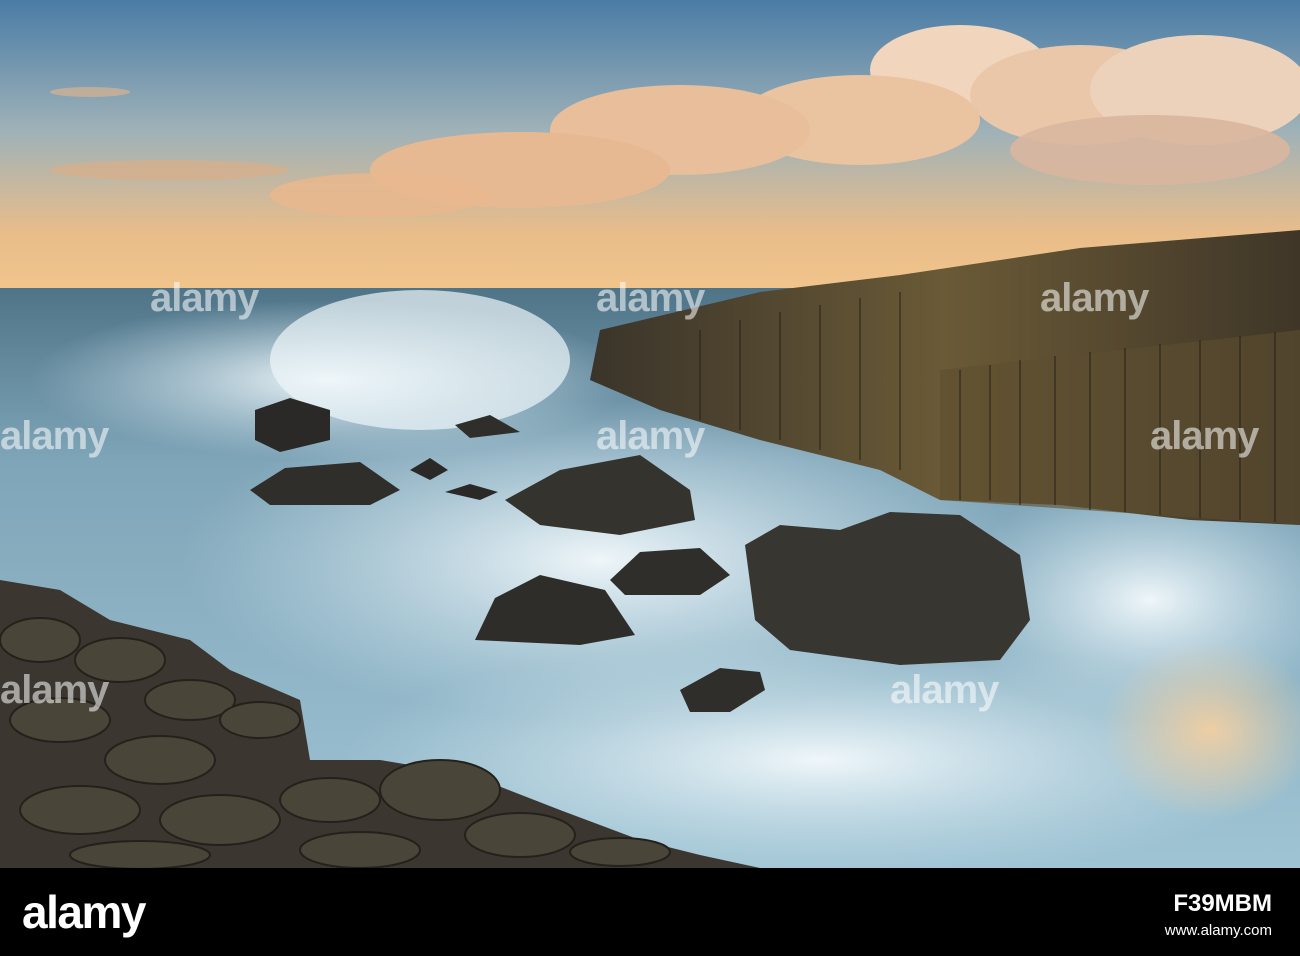 This screenshot has width=1300, height=956. I want to click on footer-bar: alamy F39MBM www.alamy.com, so click(650, 912).